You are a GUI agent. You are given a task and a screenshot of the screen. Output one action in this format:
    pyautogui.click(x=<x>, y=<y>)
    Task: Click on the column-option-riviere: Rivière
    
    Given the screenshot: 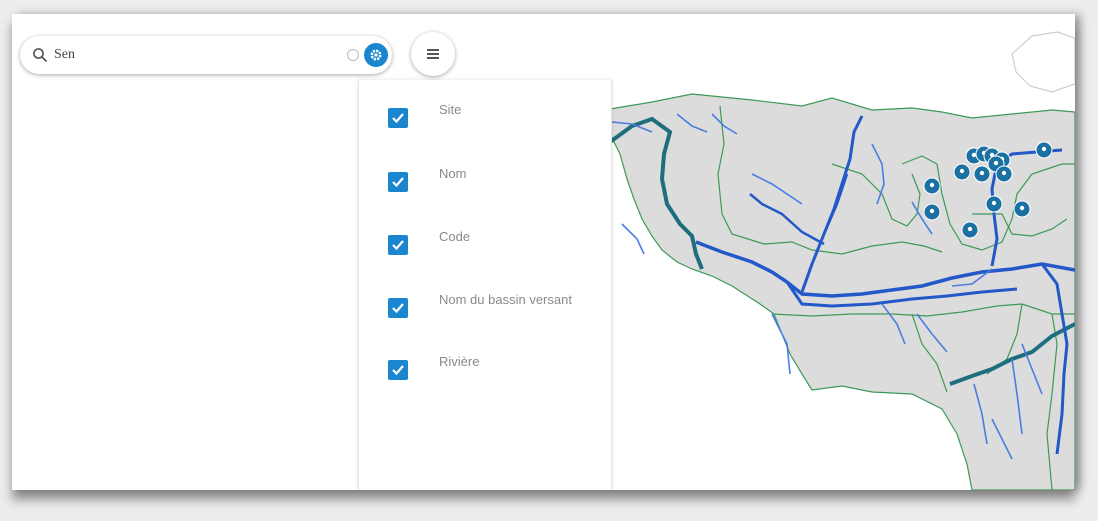 What is the action you would take?
    pyautogui.click(x=485, y=367)
    